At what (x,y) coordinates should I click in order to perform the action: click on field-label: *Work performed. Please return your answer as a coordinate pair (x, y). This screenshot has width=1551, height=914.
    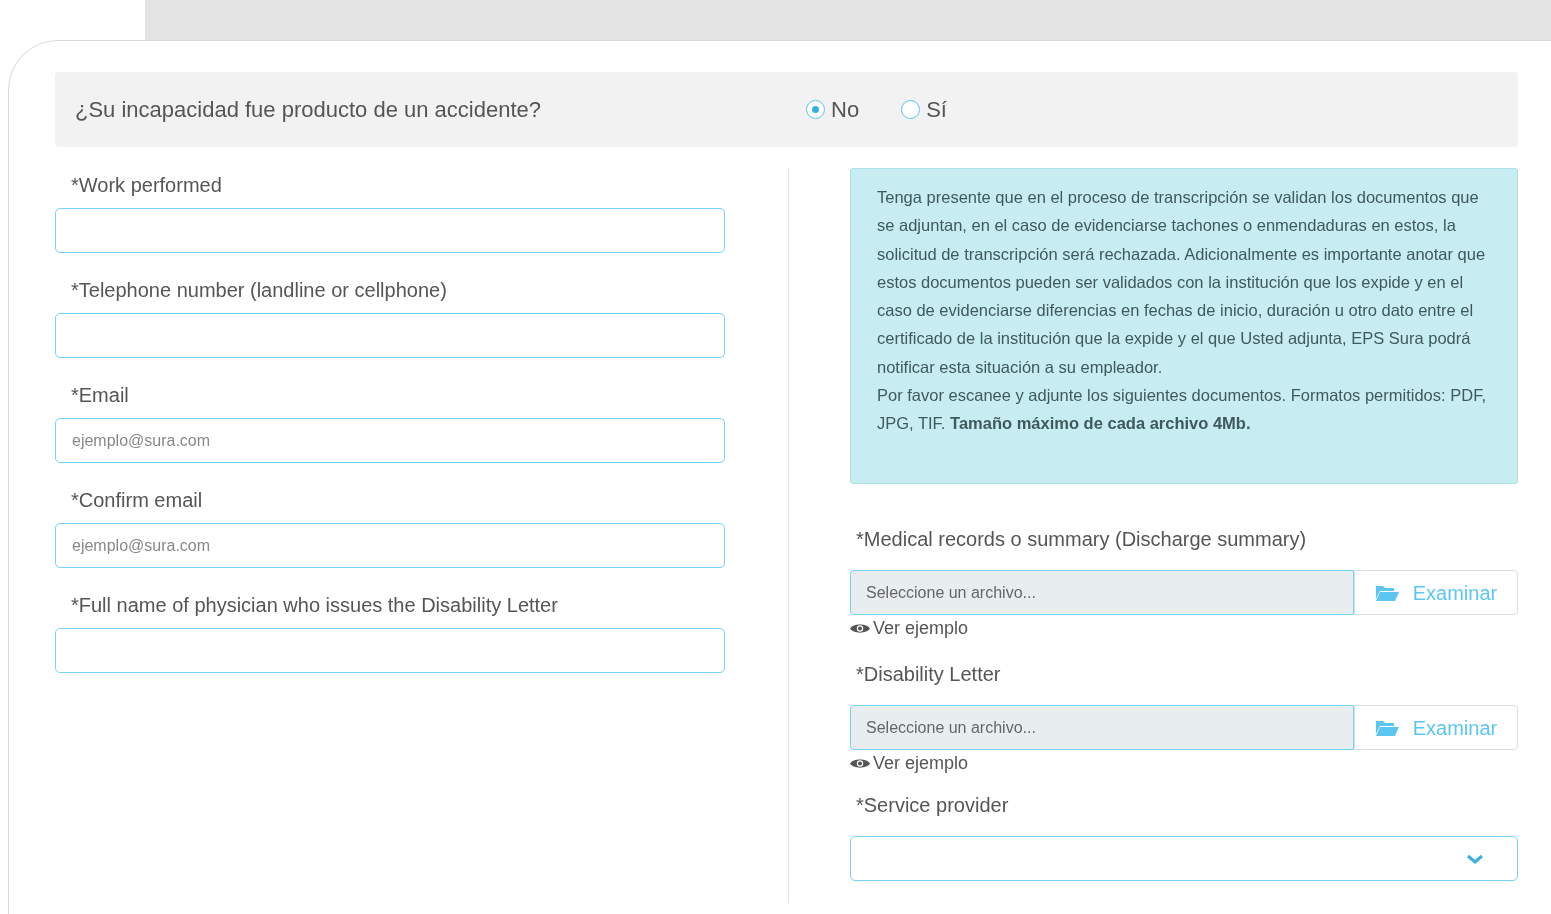
    Looking at the image, I should click on (146, 185).